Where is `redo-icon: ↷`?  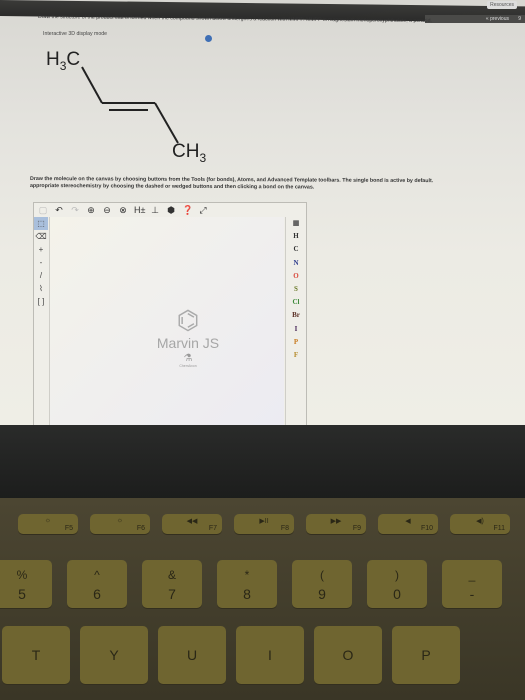 redo-icon: ↷ is located at coordinates (75, 210).